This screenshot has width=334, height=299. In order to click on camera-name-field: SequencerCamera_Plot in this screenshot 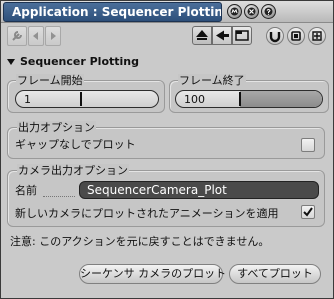, I will do `click(199, 190)`.